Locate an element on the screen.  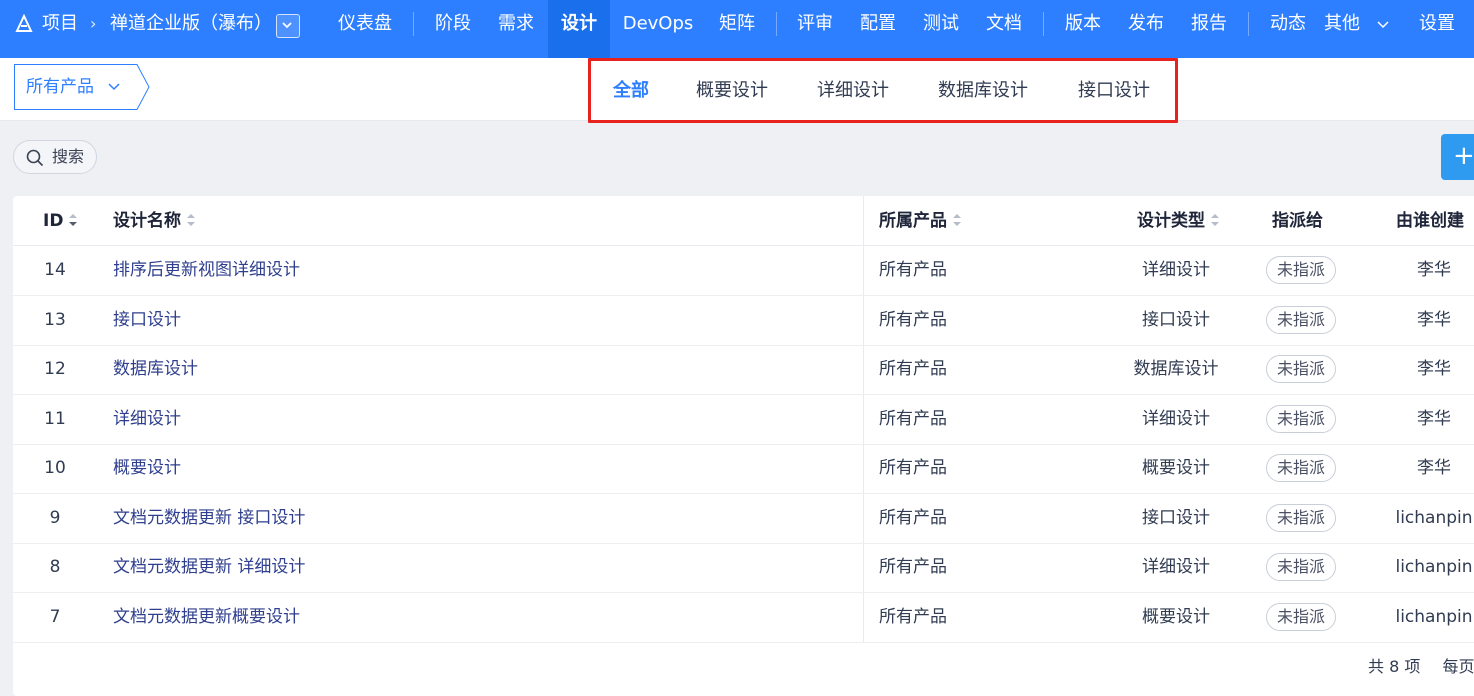
search-icon is located at coordinates (35, 158).